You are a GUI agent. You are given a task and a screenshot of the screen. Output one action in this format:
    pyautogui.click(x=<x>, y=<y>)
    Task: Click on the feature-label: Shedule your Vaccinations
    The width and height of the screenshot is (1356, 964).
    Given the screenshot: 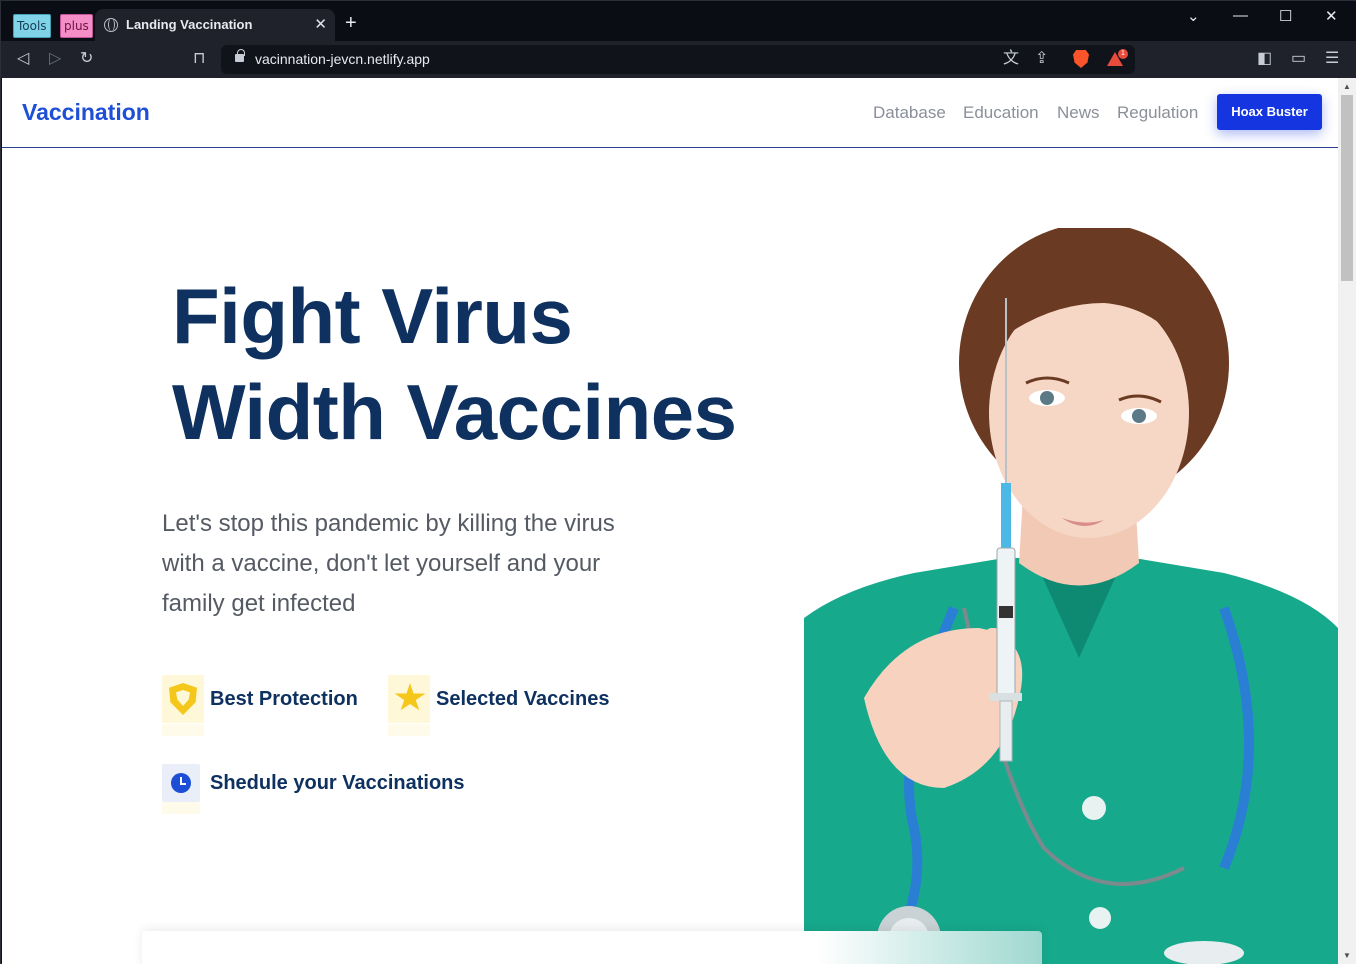 What is the action you would take?
    pyautogui.click(x=337, y=782)
    